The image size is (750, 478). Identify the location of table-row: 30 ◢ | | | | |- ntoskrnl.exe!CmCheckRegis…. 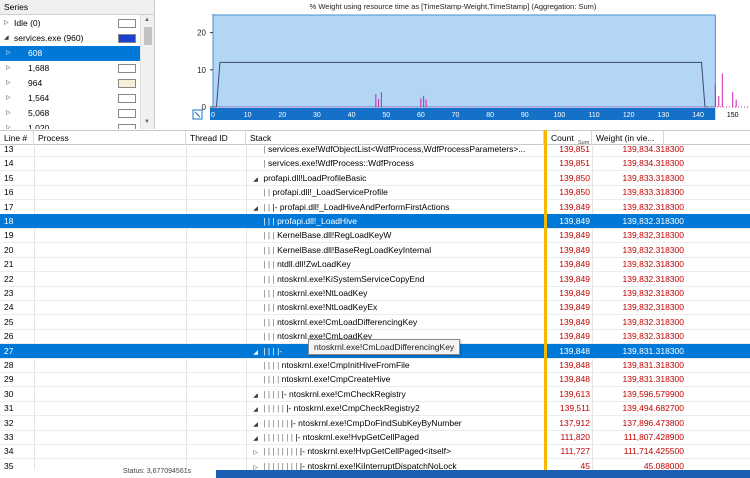
(375, 394).